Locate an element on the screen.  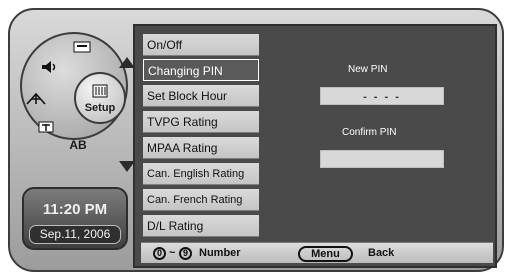
ab-segment: AB is located at coordinates (78, 145).